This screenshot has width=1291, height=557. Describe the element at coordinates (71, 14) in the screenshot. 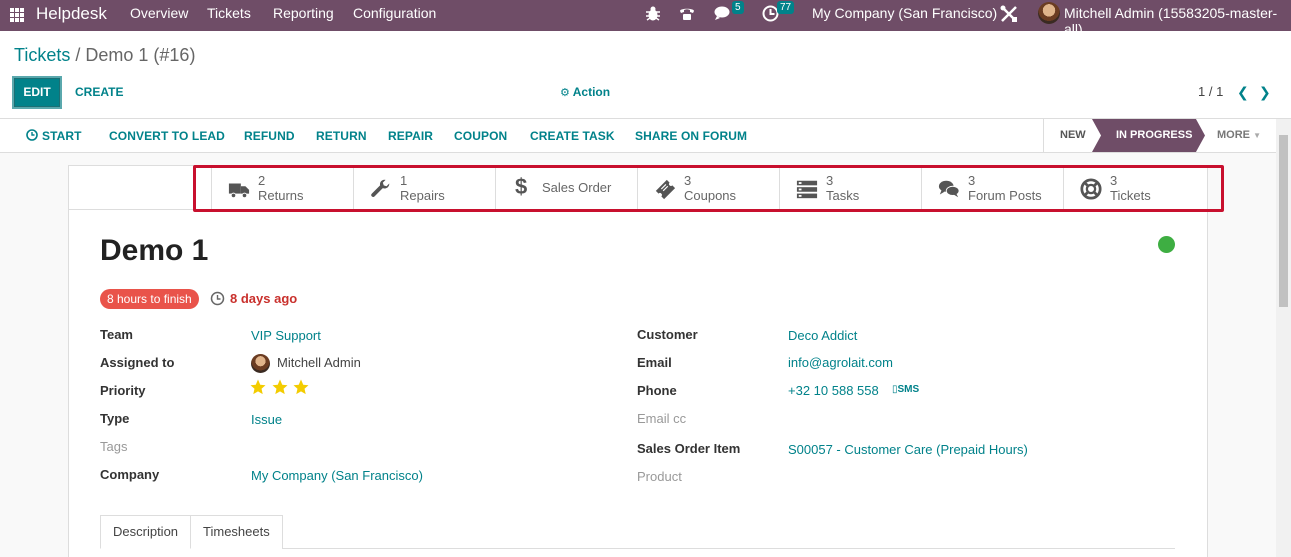

I see `app-name: Helpdesk` at that location.